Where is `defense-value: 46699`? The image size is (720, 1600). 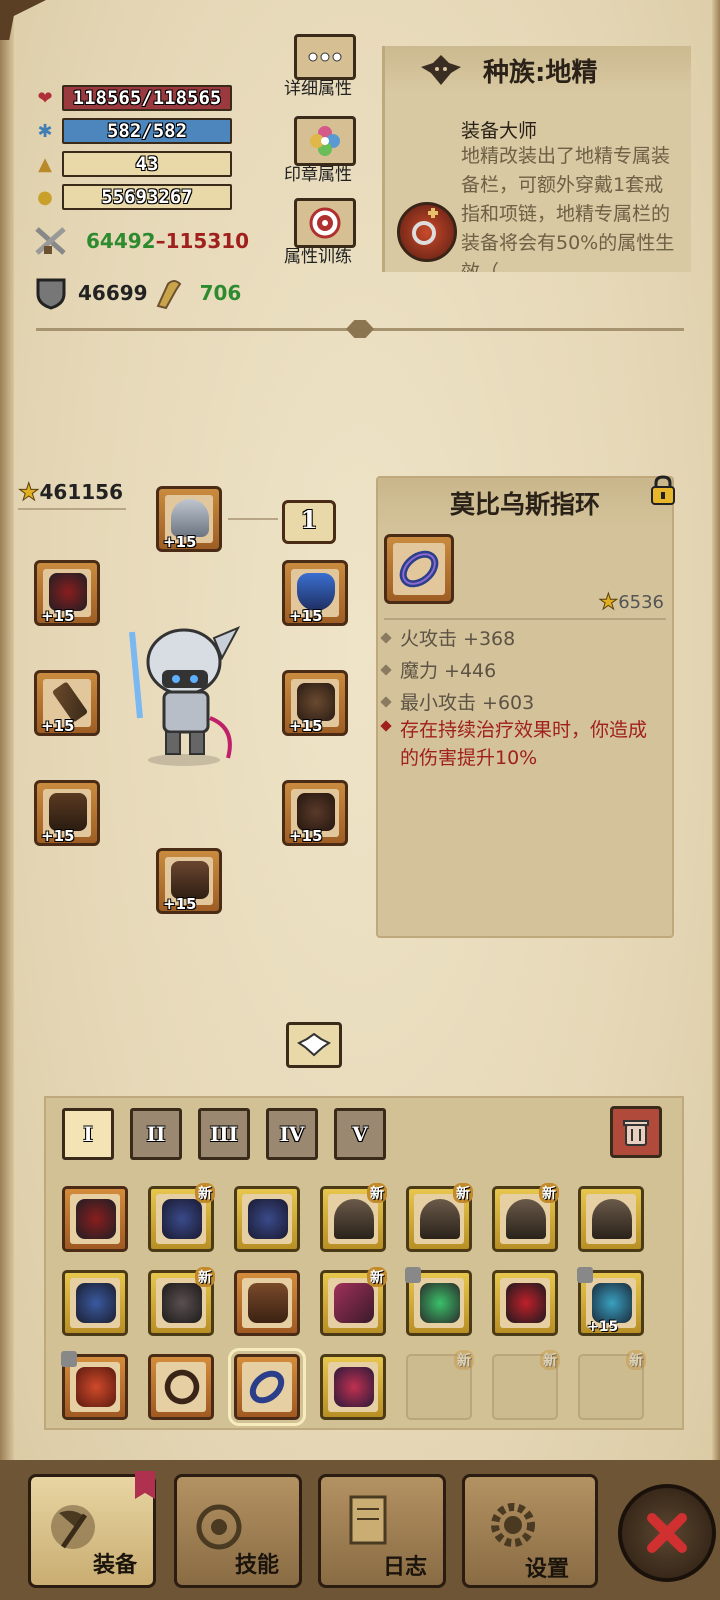
defense-value: 46699 is located at coordinates (113, 293).